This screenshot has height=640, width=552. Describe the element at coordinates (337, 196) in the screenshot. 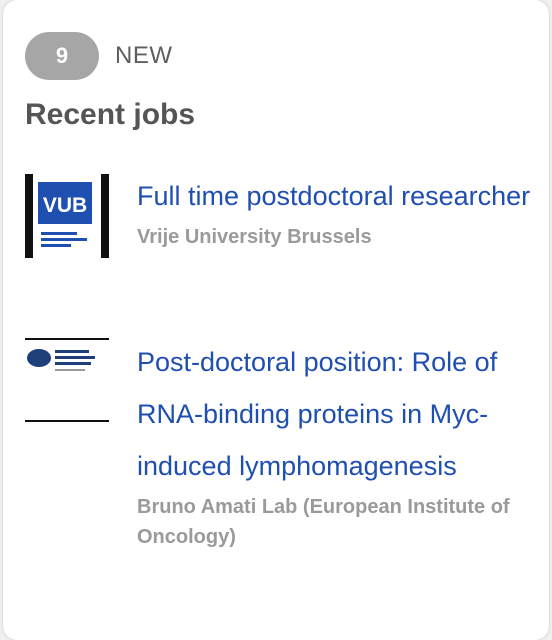

I see `job-title-link: Full time postdoctoral researcher` at that location.